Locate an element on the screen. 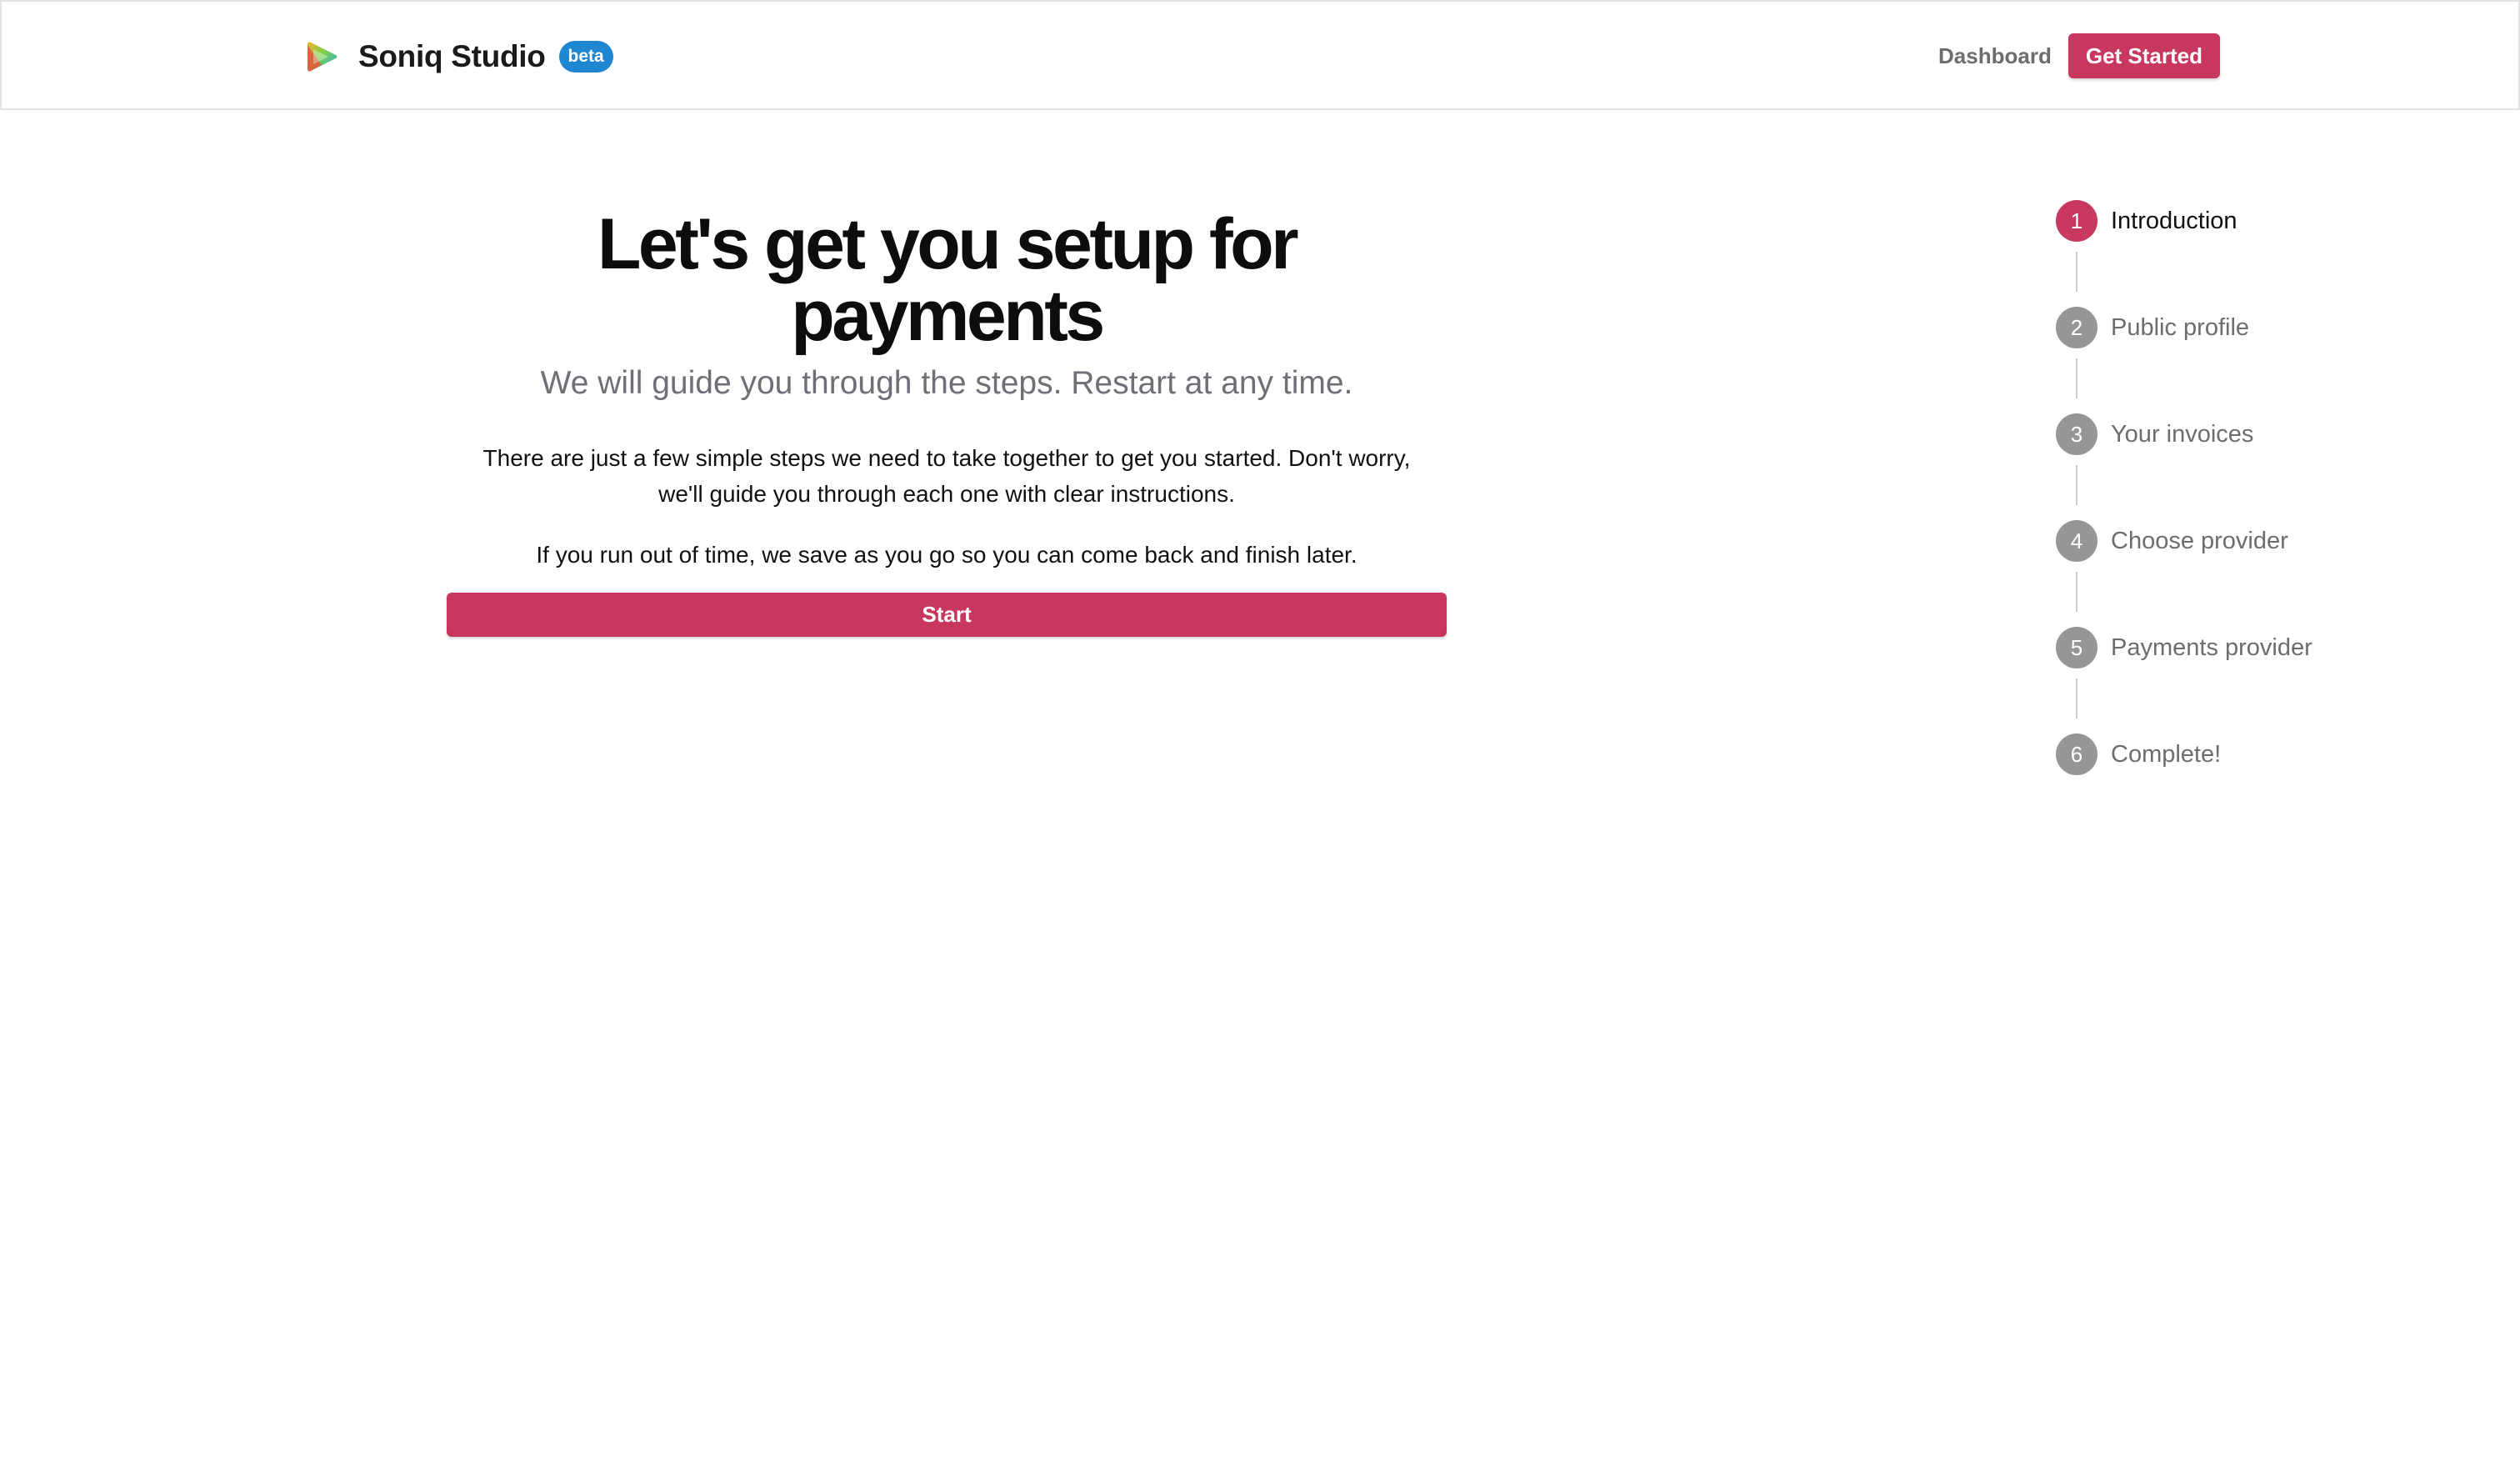 The image size is (2520, 1457). get-started-button: Get Started is located at coordinates (2144, 55).